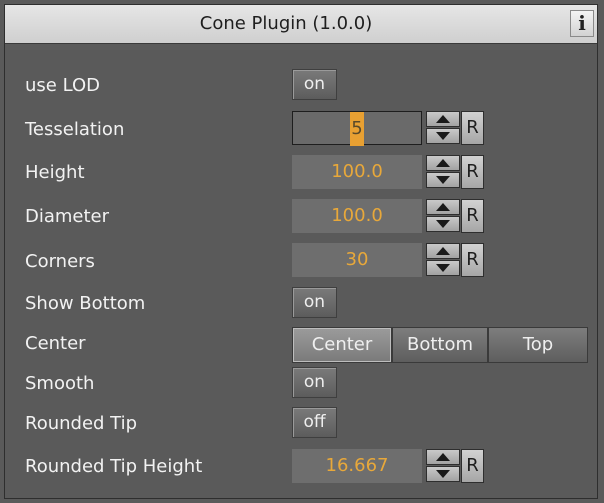 The height and width of the screenshot is (503, 604). I want to click on smooth-toggle: on, so click(314, 382).